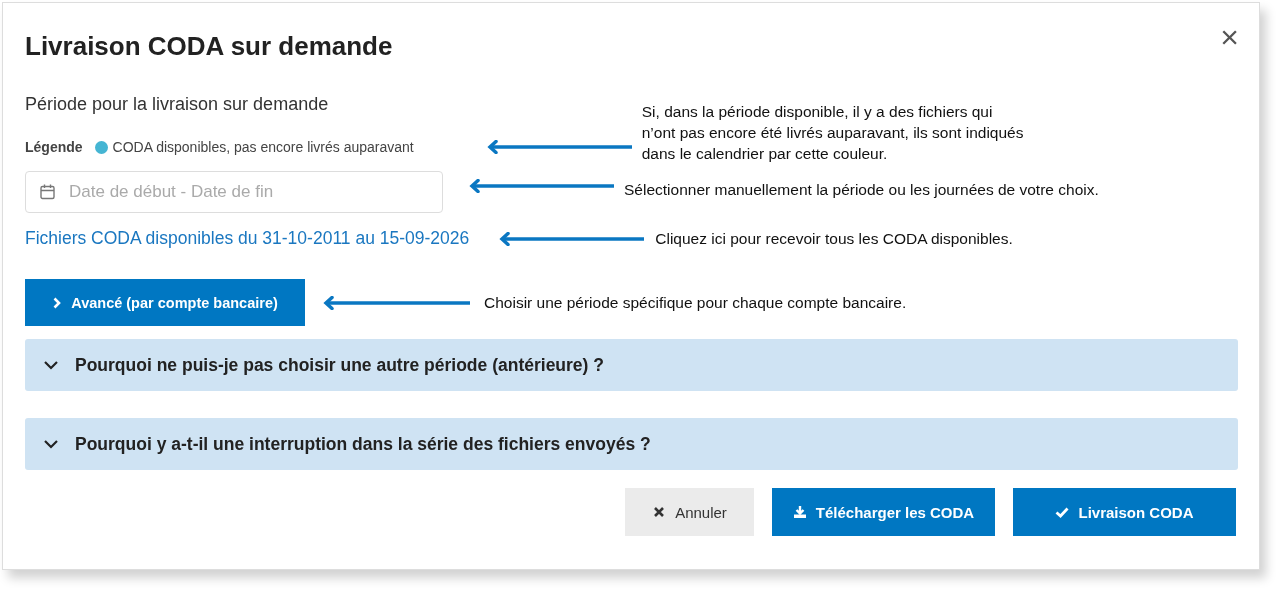  What do you see at coordinates (57, 302) in the screenshot?
I see `chevron-right-icon` at bounding box center [57, 302].